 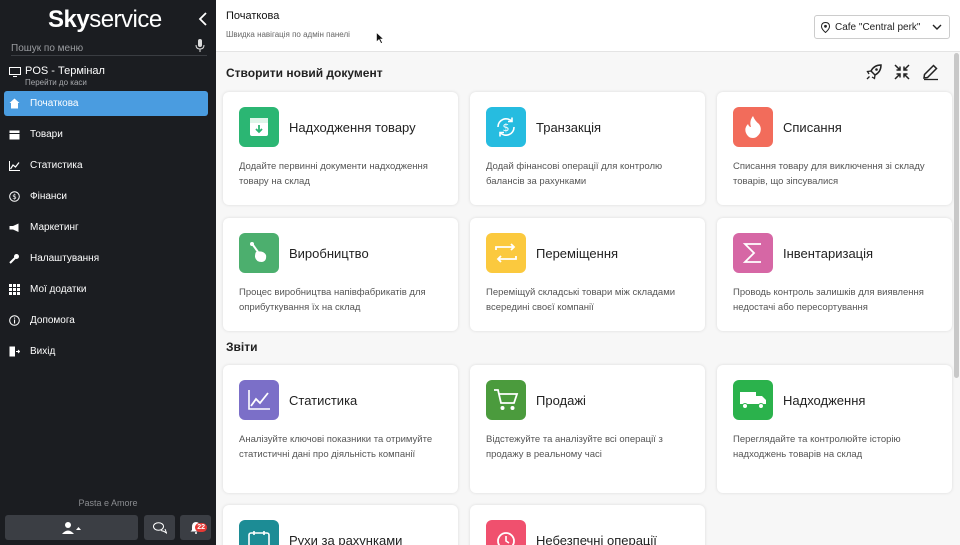 I want to click on card-title: Переміщення, so click(x=577, y=253).